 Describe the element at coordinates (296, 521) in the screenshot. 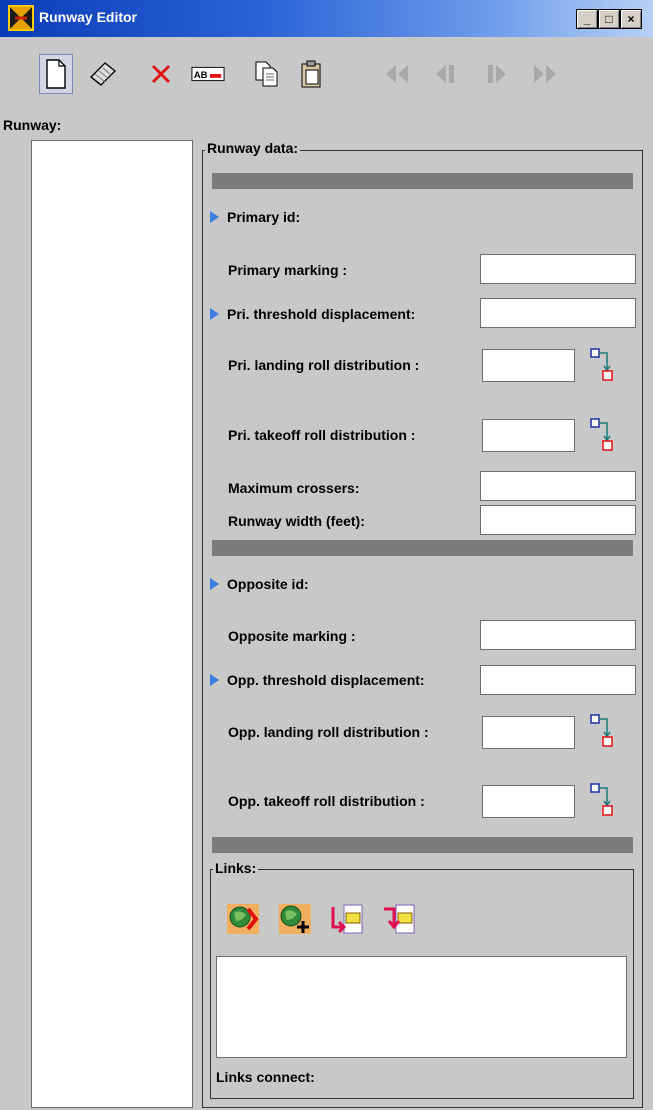

I see `runway-width-label: Runway width (feet):` at that location.